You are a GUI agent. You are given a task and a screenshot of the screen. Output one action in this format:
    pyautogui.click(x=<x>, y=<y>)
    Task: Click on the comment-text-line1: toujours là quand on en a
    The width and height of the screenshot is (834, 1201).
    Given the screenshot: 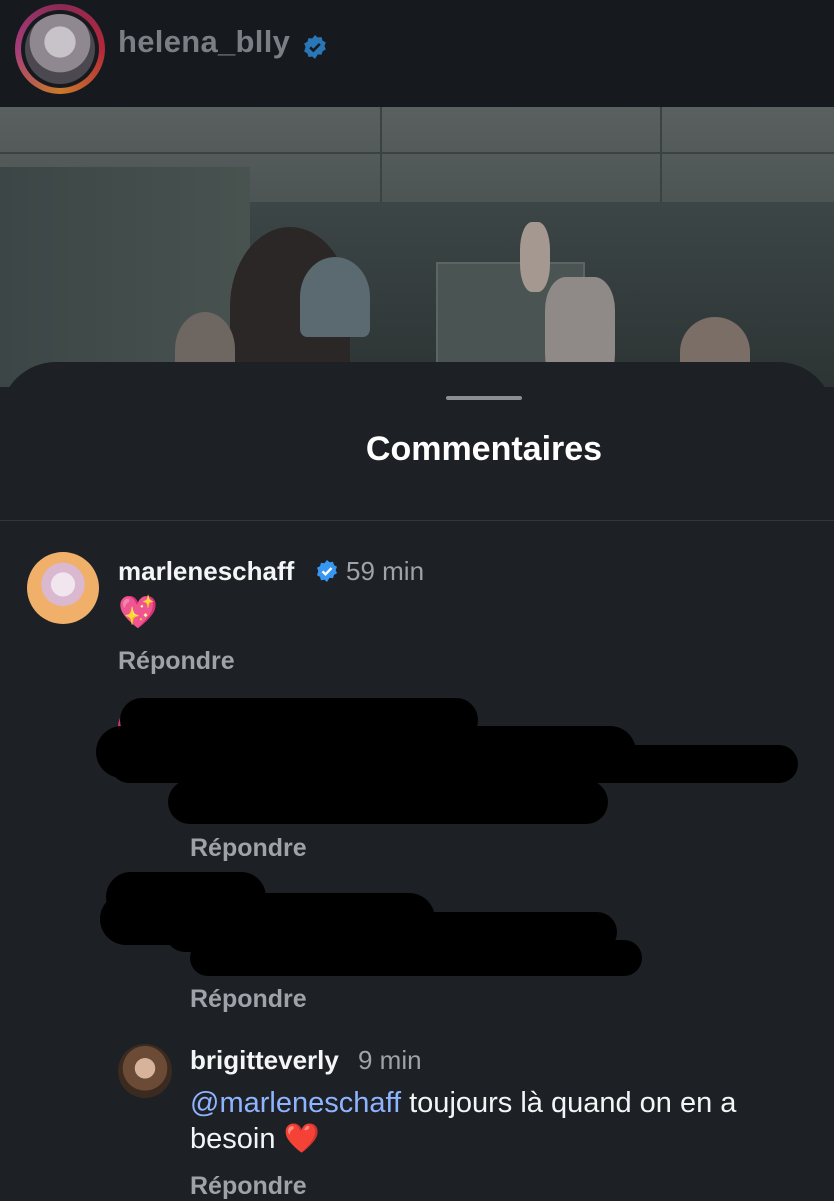 What is the action you would take?
    pyautogui.click(x=573, y=1103)
    